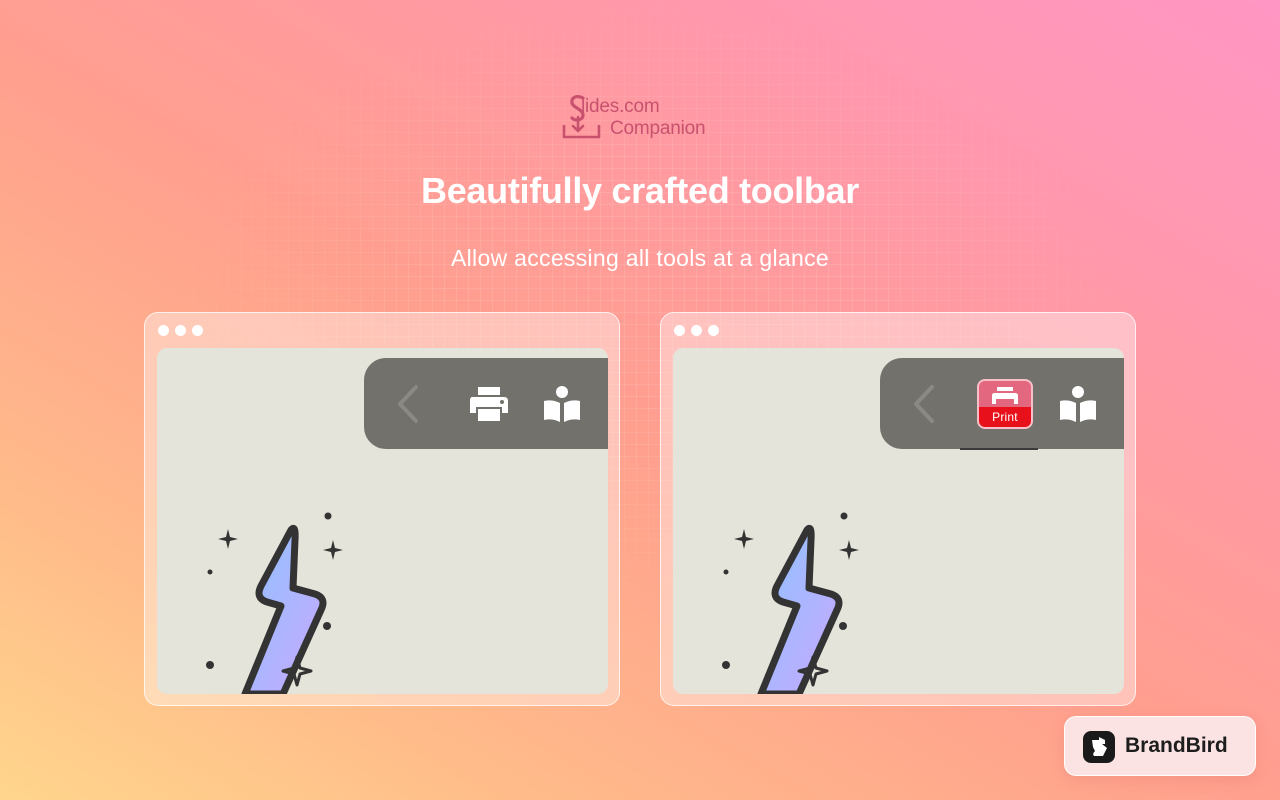 The height and width of the screenshot is (800, 1280). I want to click on brandbird-label: BrandBird, so click(1176, 745).